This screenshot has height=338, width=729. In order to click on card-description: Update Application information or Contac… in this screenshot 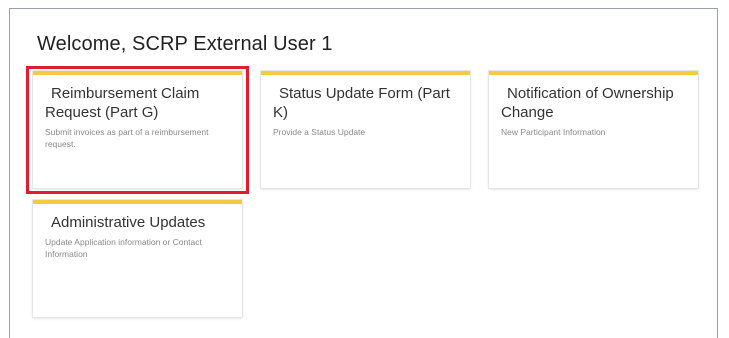, I will do `click(123, 248)`.